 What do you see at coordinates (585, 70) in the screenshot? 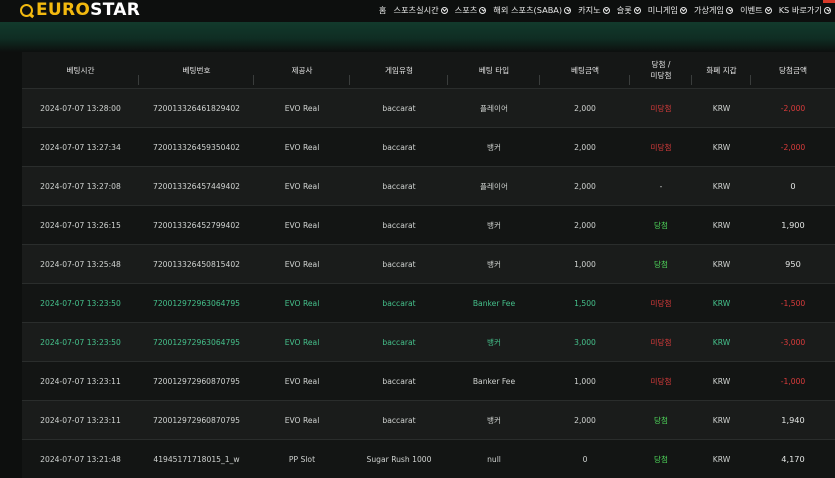
I see `column-header: 베팅금액` at bounding box center [585, 70].